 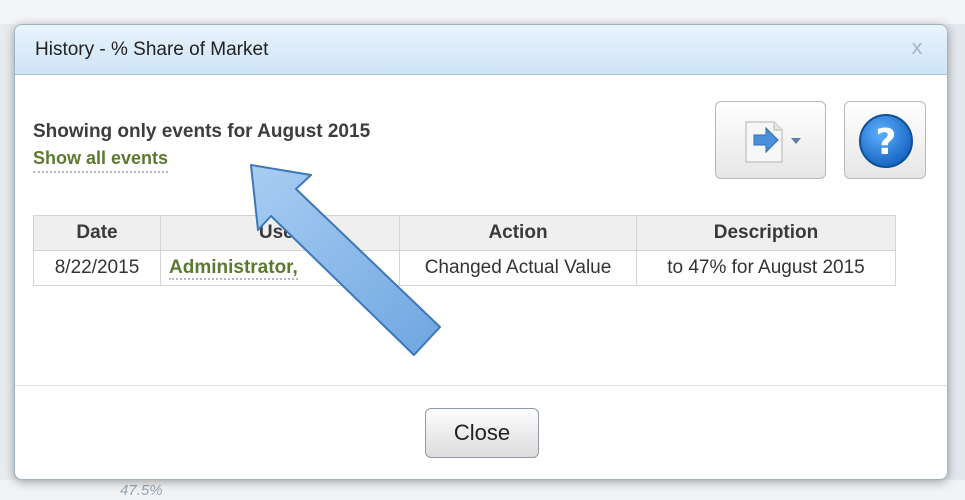 I want to click on help-icon: ?, so click(x=886, y=141).